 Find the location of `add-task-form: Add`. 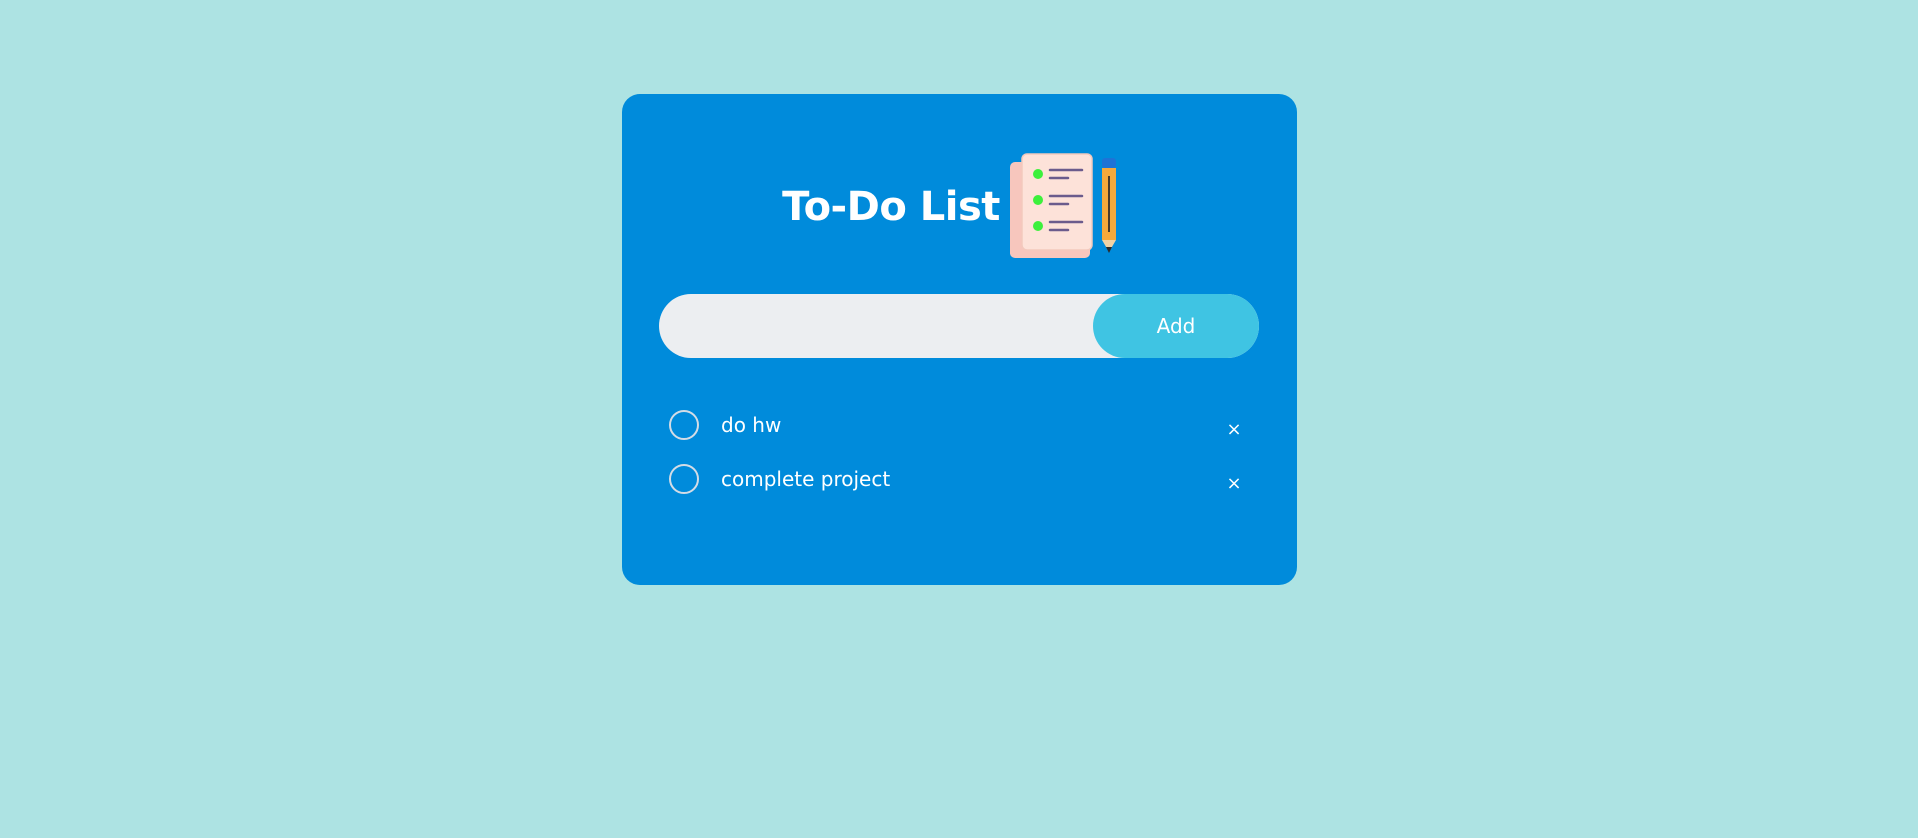

add-task-form: Add is located at coordinates (959, 326).